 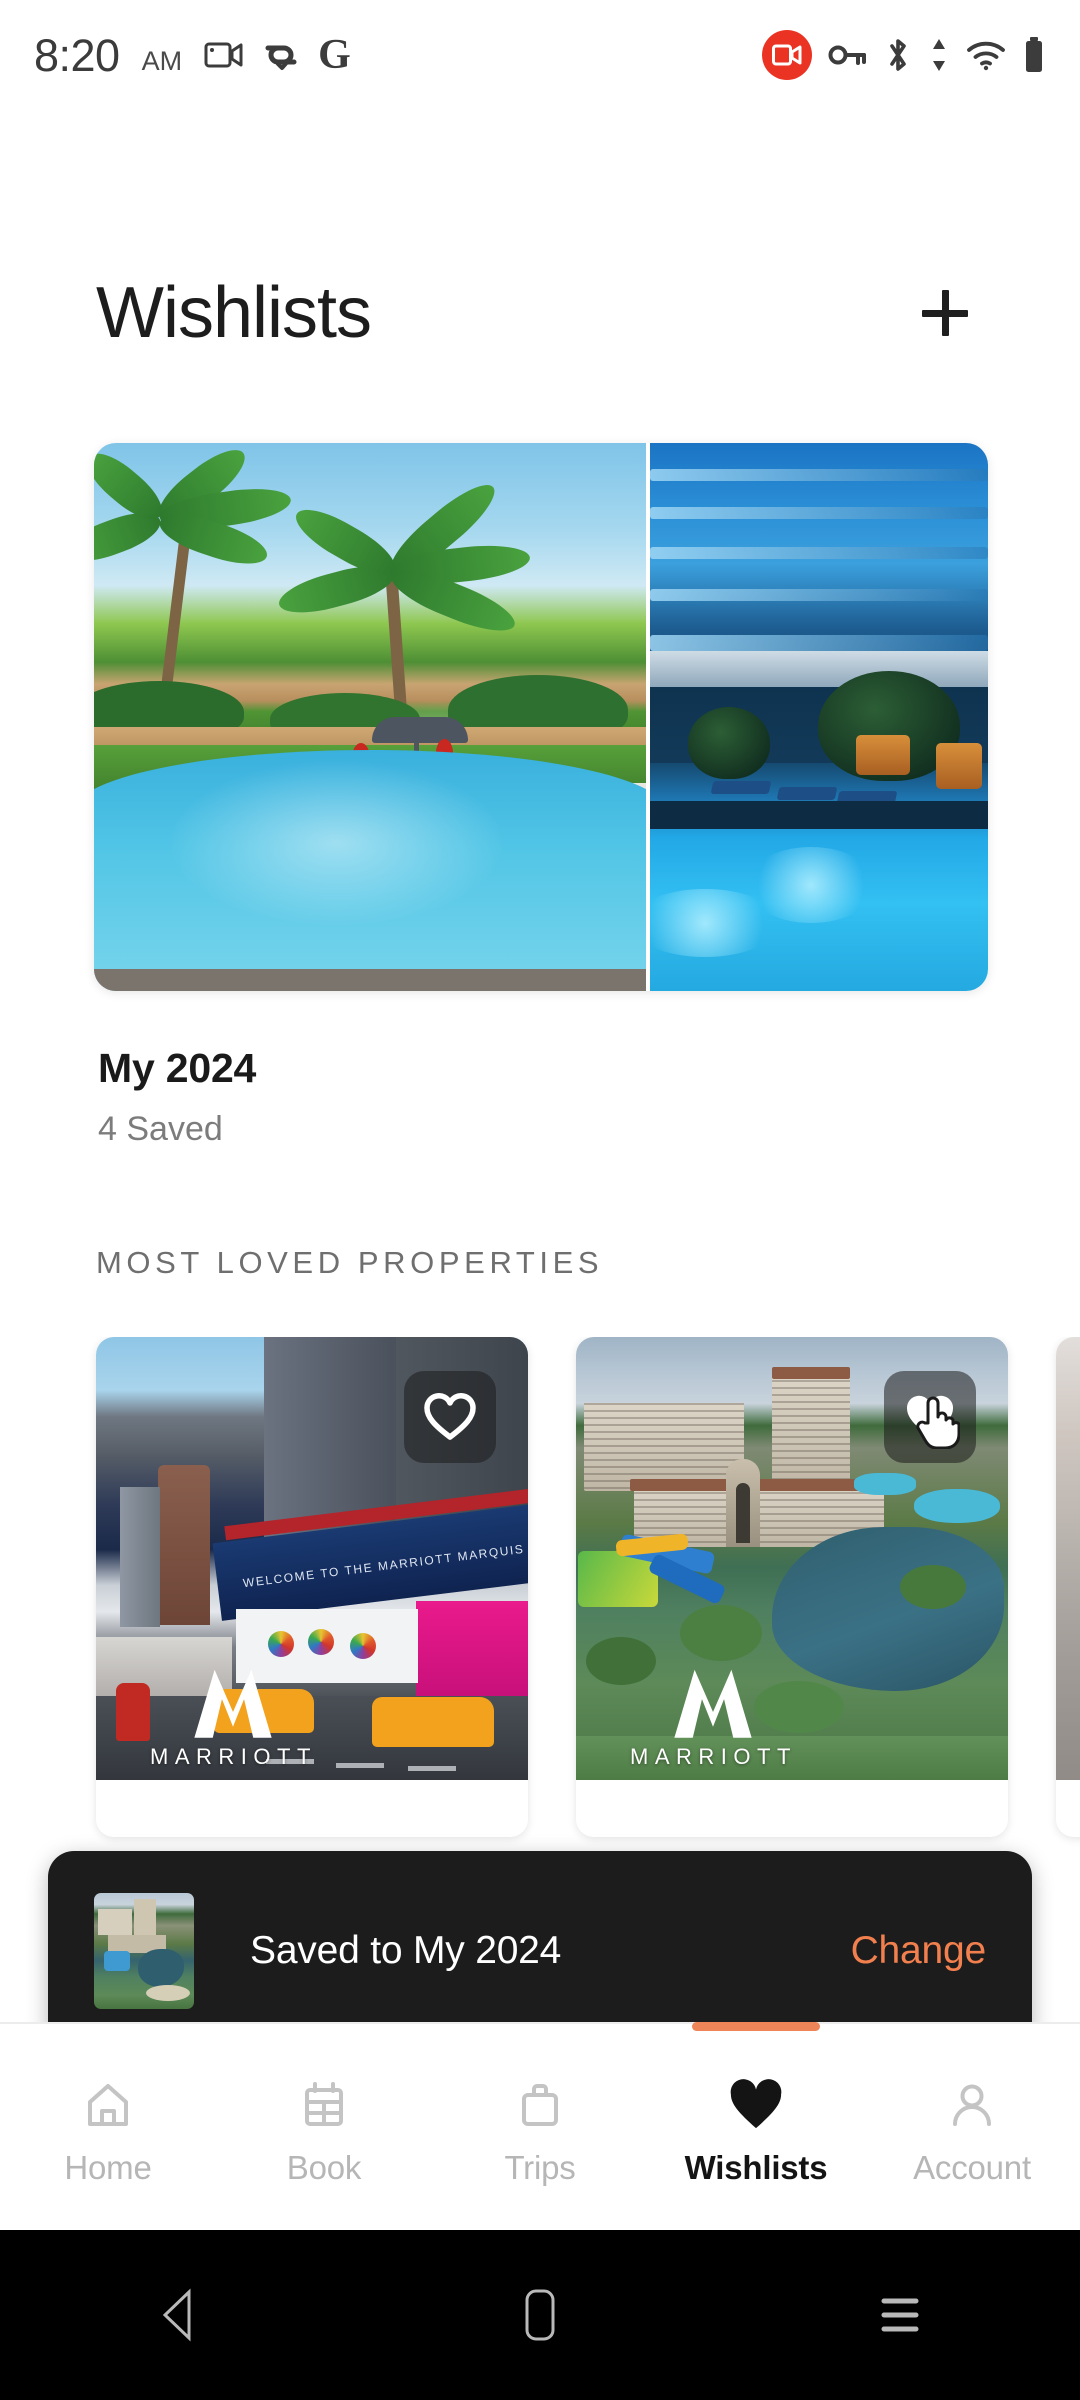 What do you see at coordinates (972, 2105) in the screenshot?
I see `person-icon` at bounding box center [972, 2105].